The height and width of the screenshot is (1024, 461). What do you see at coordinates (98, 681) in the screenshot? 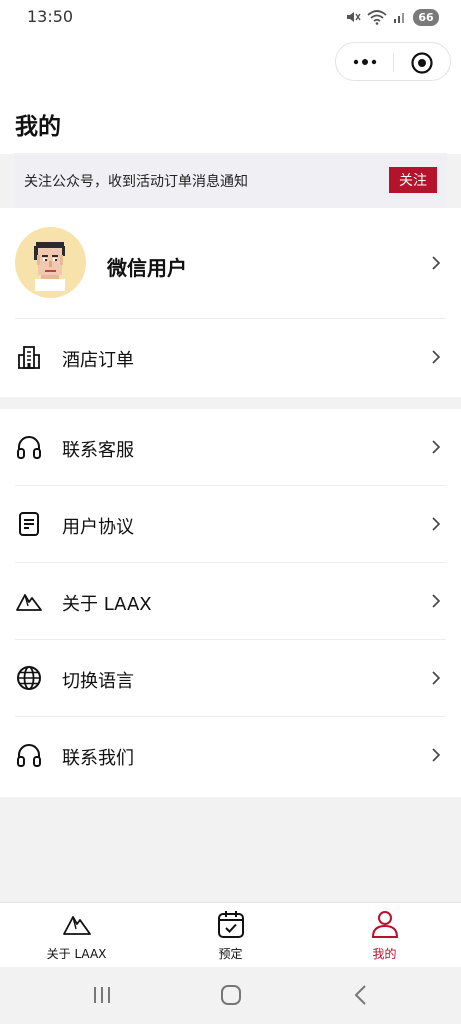
I see `menu-item-label: 切换语言` at bounding box center [98, 681].